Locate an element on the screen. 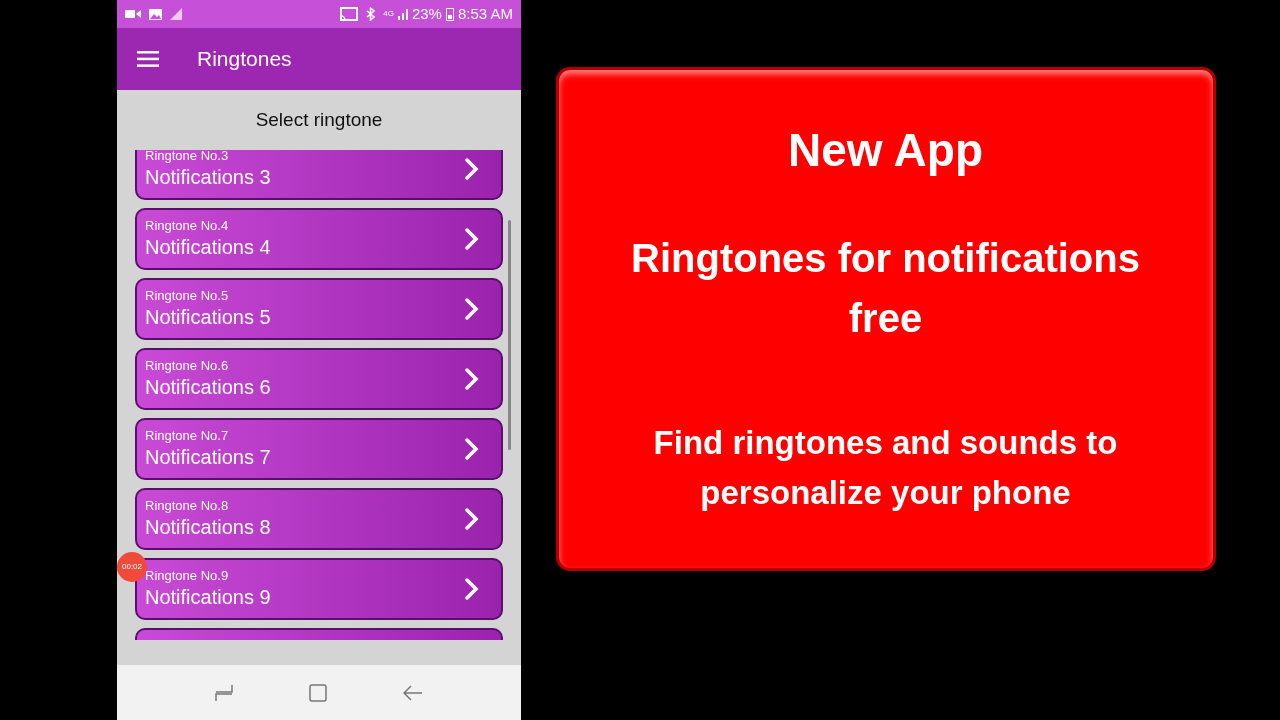  ringtone-number: Ringtone No.6 is located at coordinates (187, 366).